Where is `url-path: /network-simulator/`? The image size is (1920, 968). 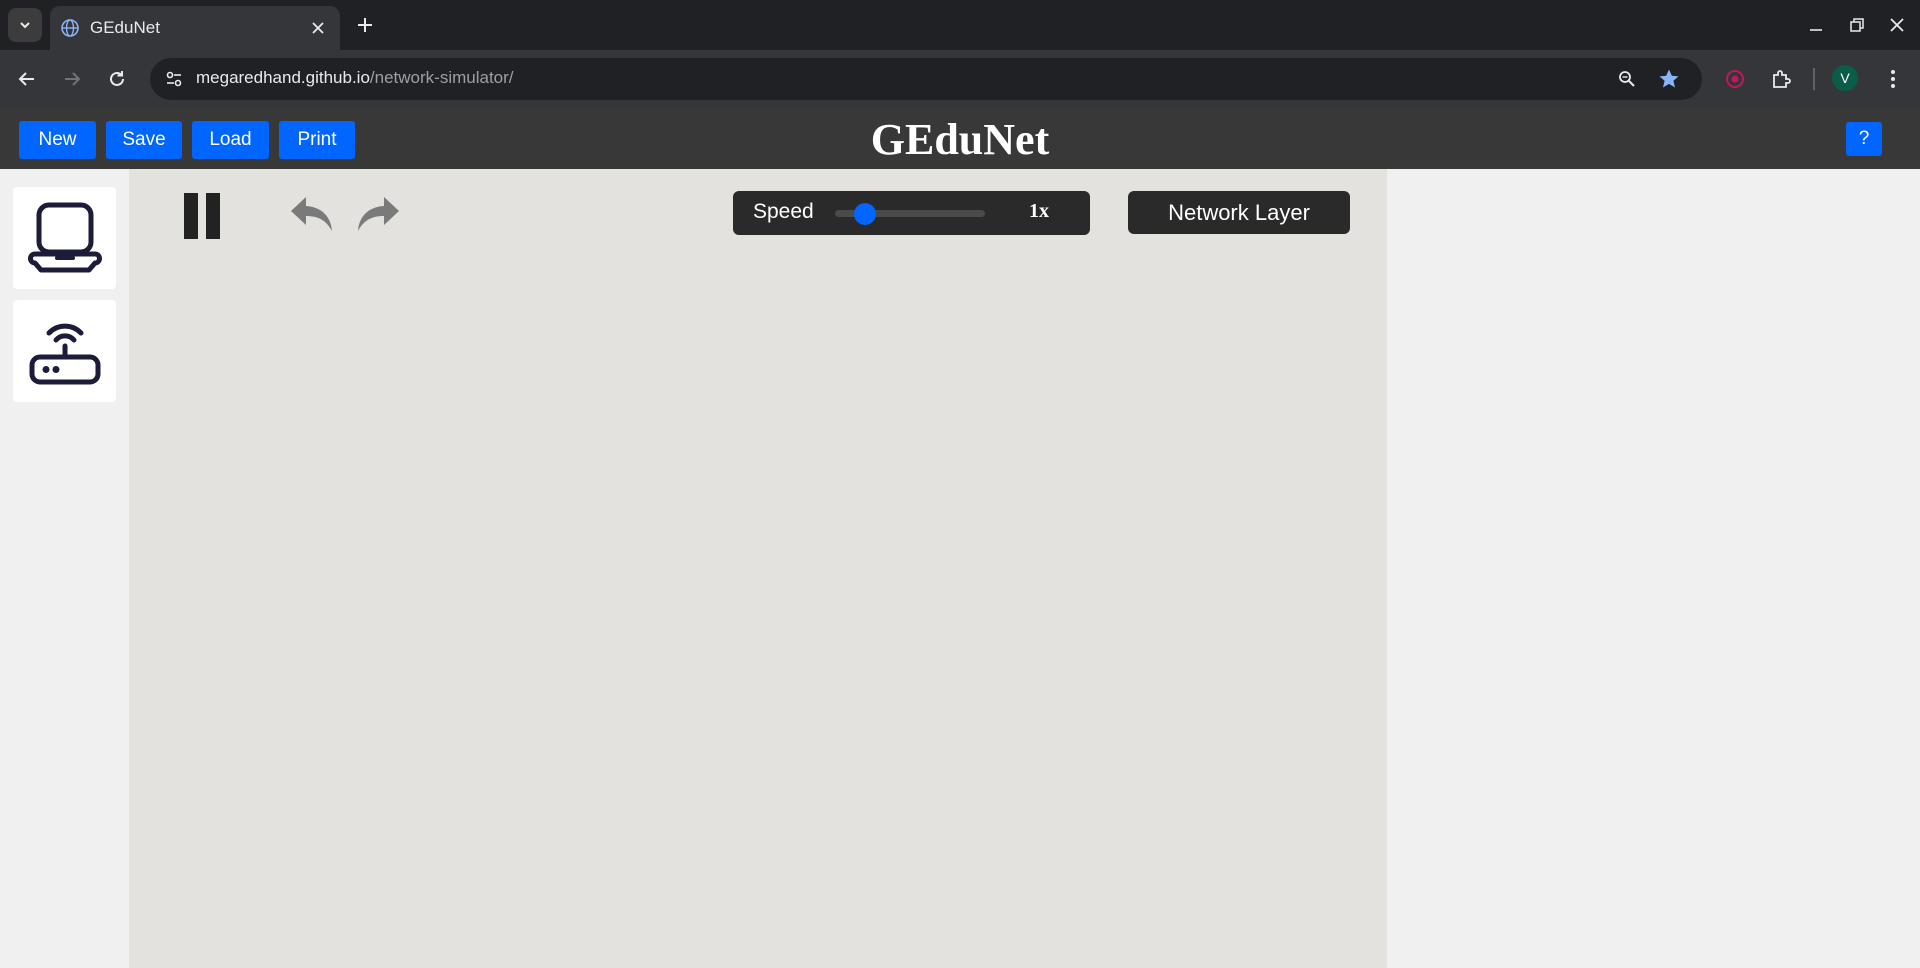
url-path: /network-simulator/ is located at coordinates (441, 77).